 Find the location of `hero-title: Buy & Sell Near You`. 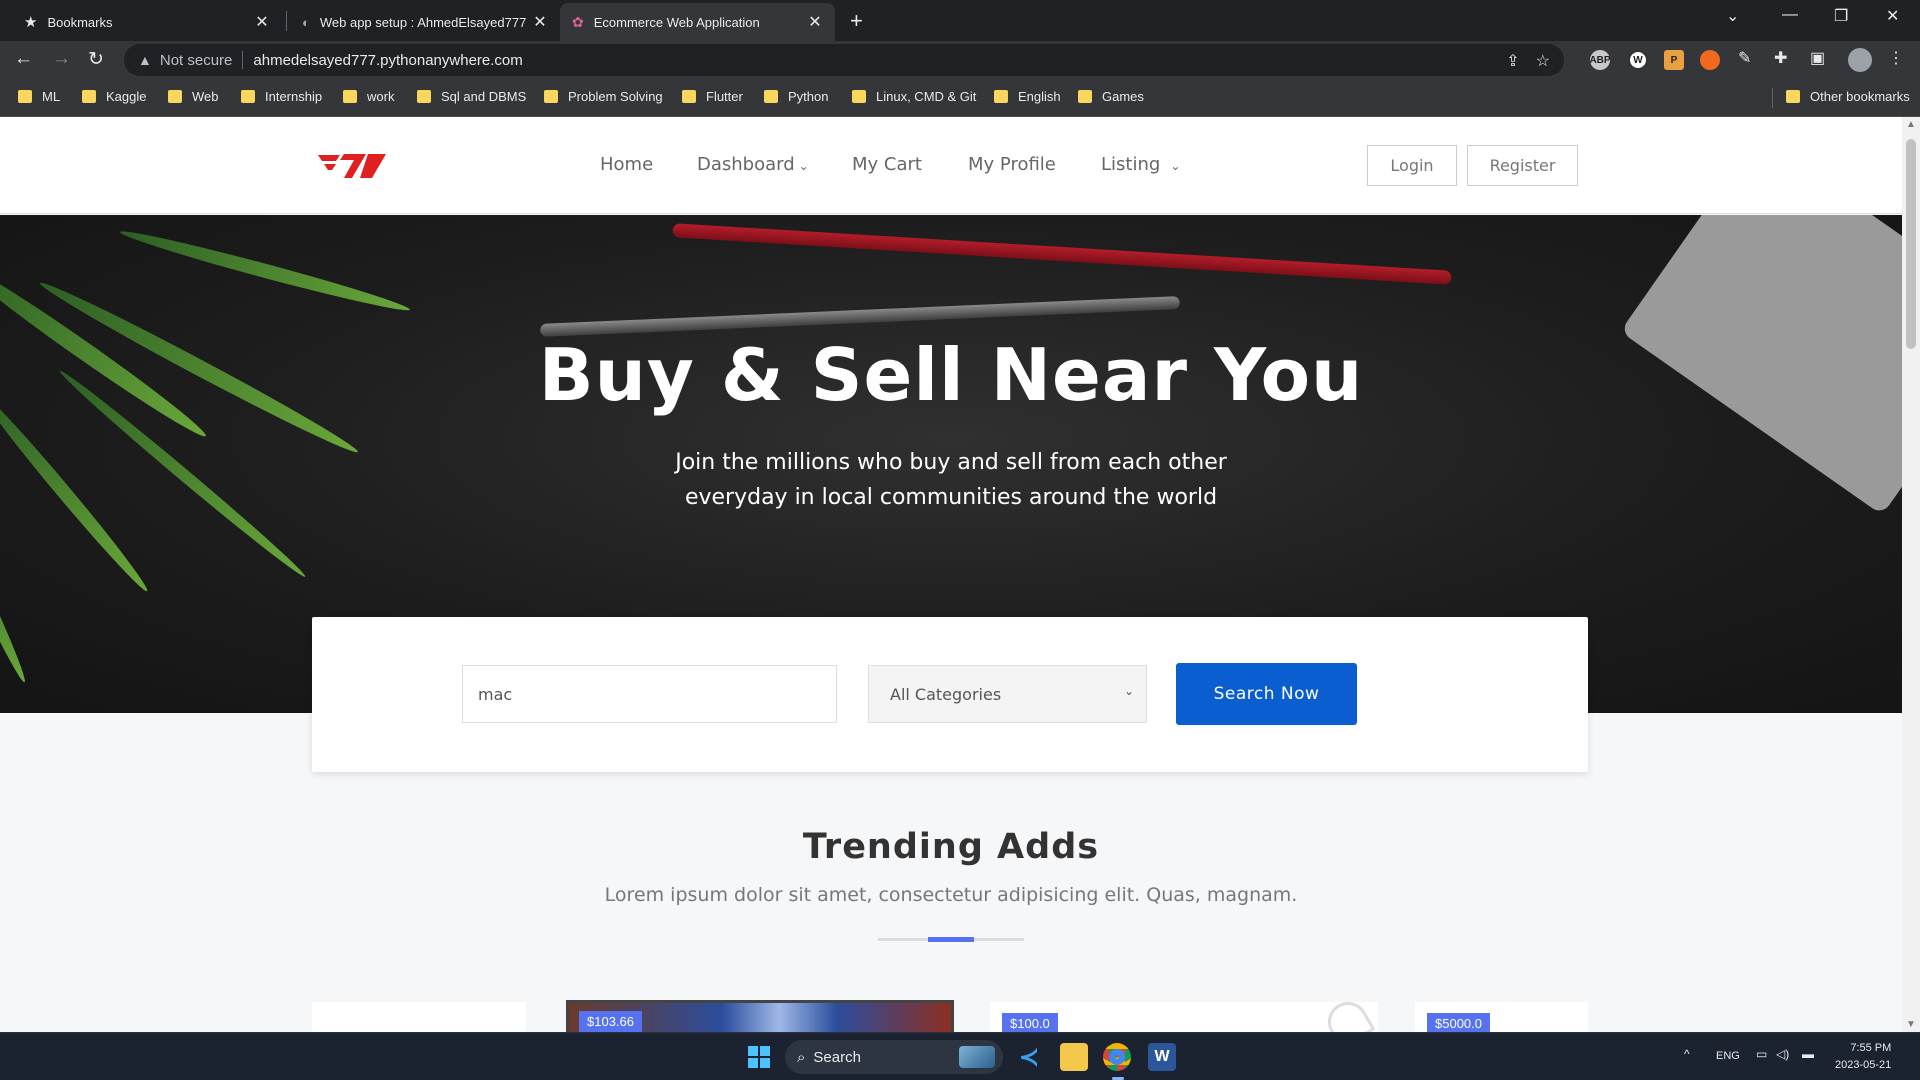

hero-title: Buy & Sell Near You is located at coordinates (951, 375).